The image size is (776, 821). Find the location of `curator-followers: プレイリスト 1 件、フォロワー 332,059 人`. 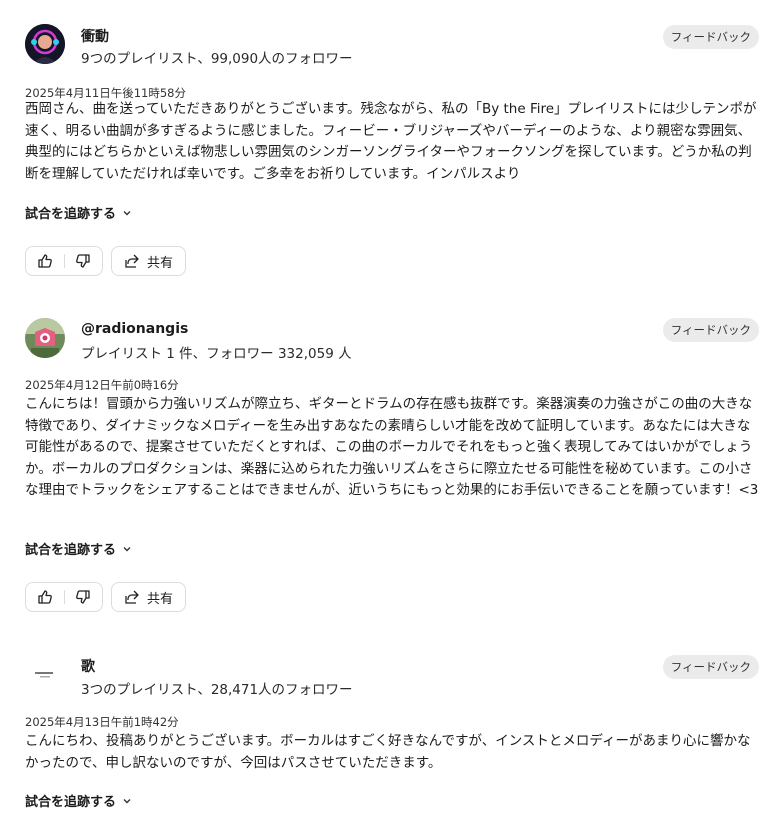

curator-followers: プレイリスト 1 件、フォロワー 332,059 人 is located at coordinates (216, 354).